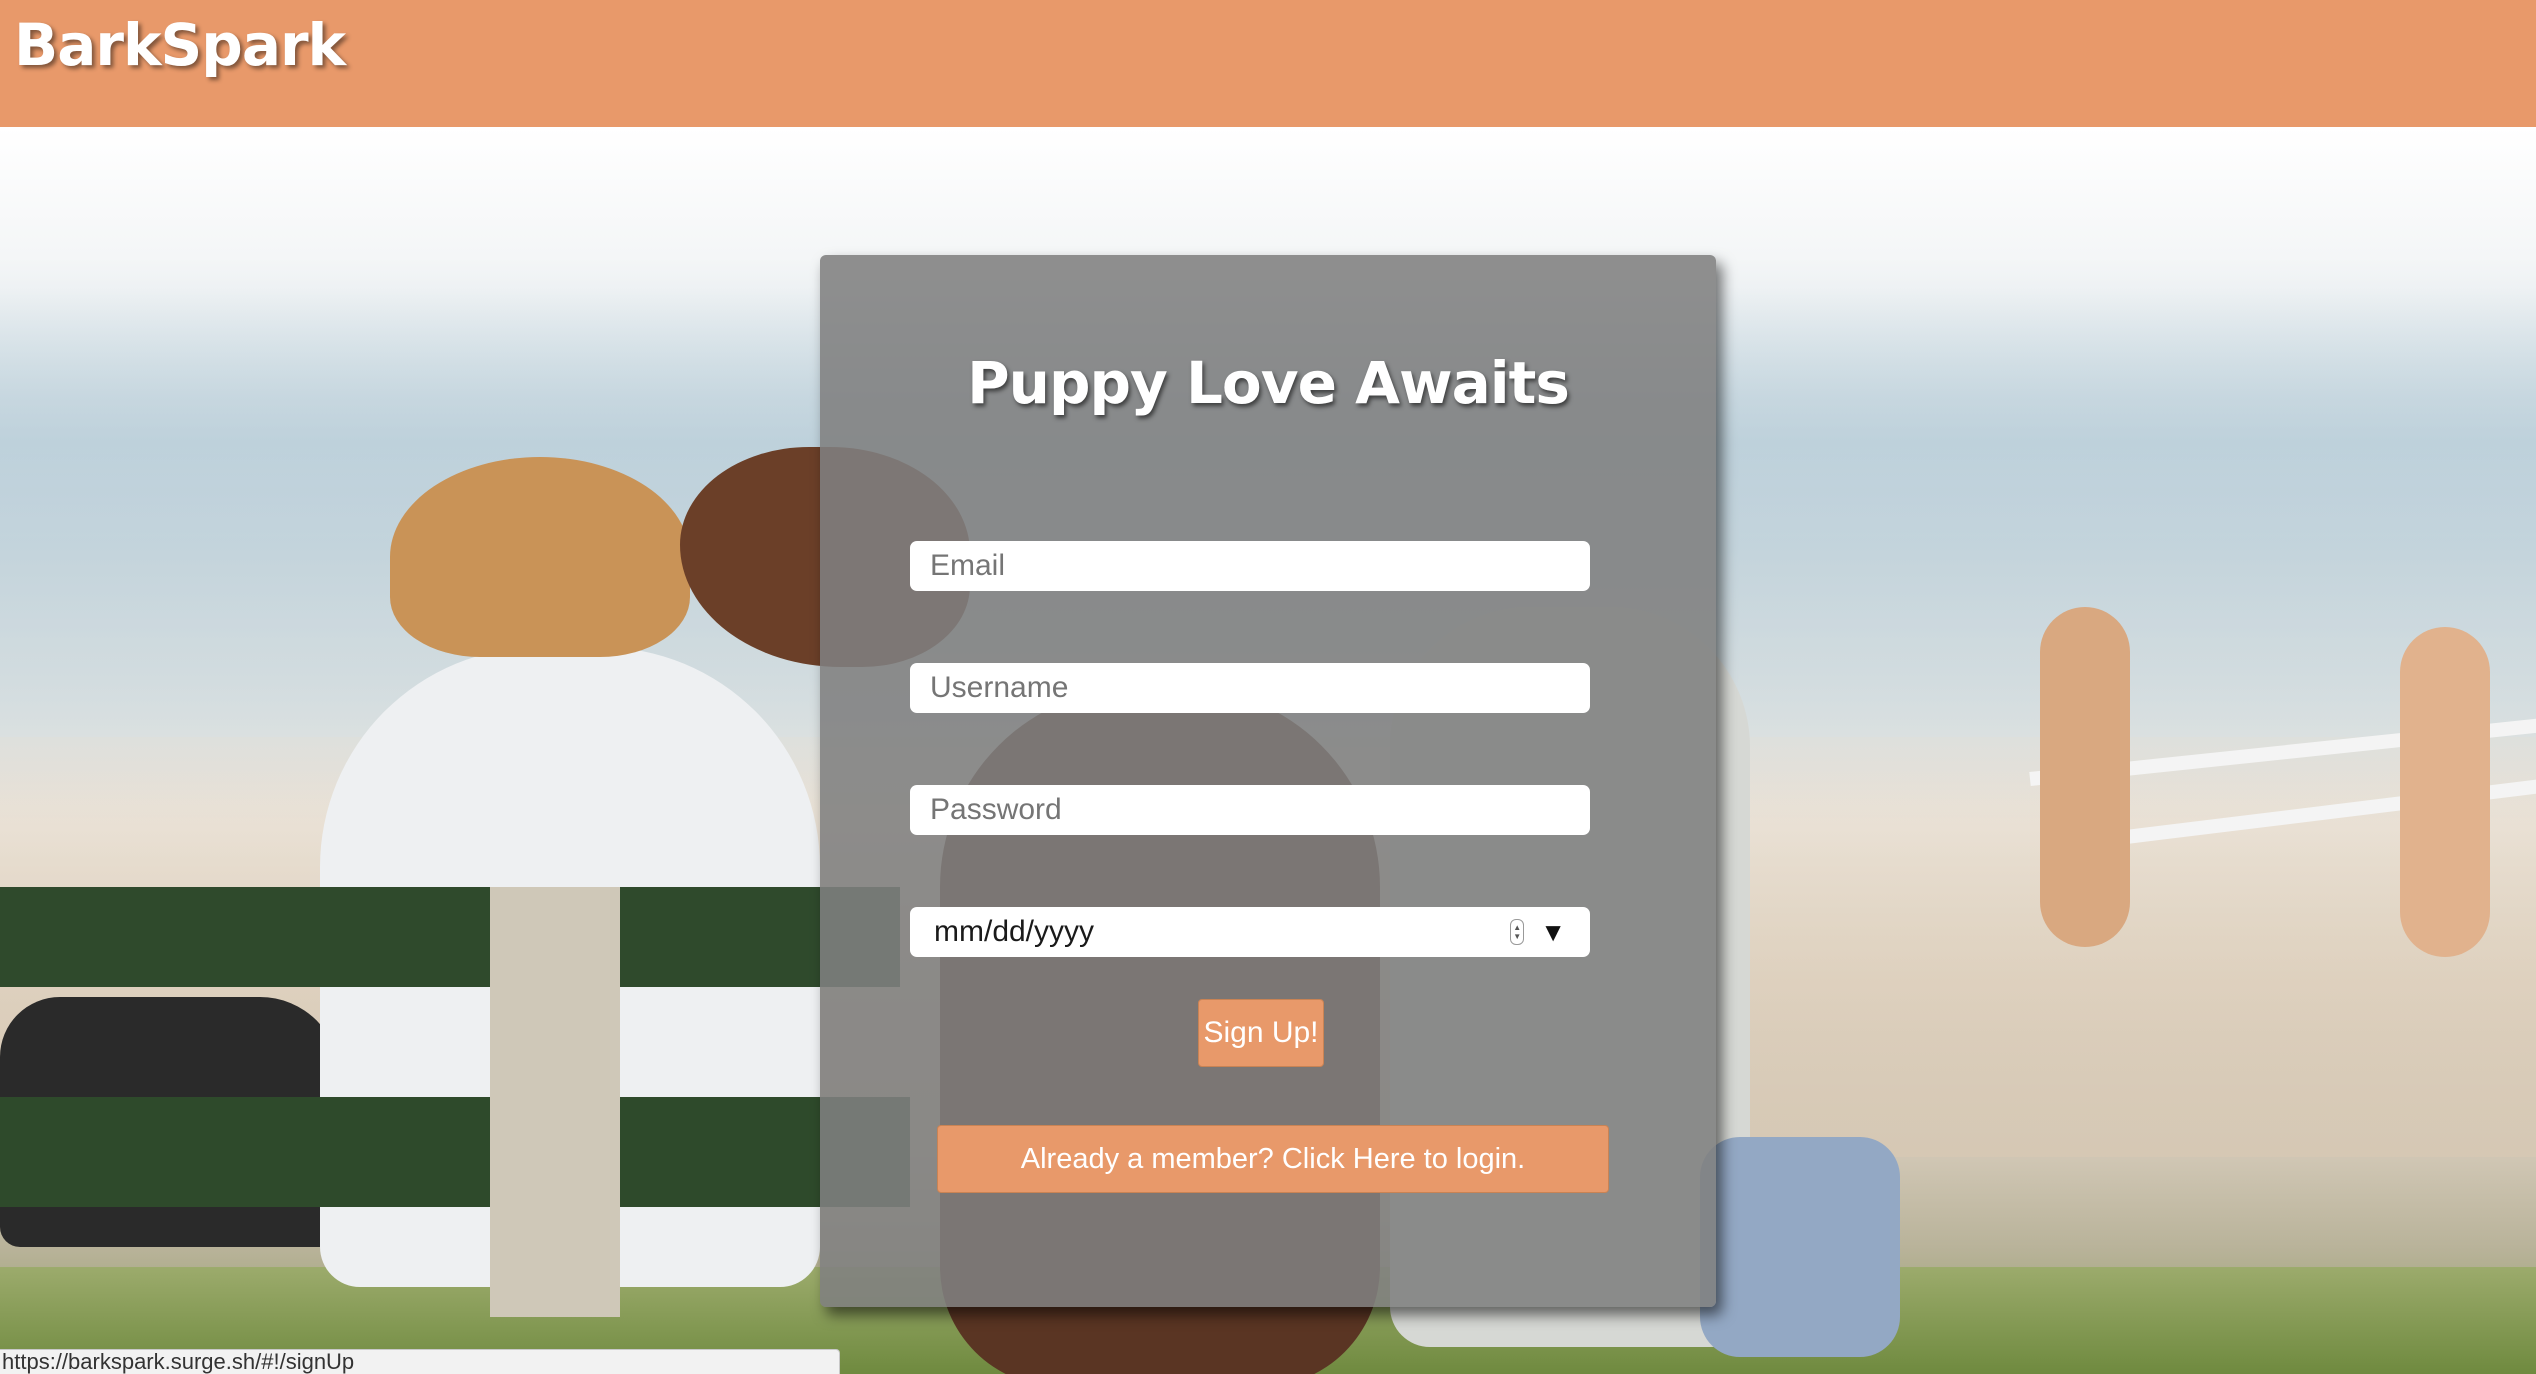 The width and height of the screenshot is (2536, 1374). What do you see at coordinates (1268, 63) in the screenshot?
I see `top-header: BarkSpark` at bounding box center [1268, 63].